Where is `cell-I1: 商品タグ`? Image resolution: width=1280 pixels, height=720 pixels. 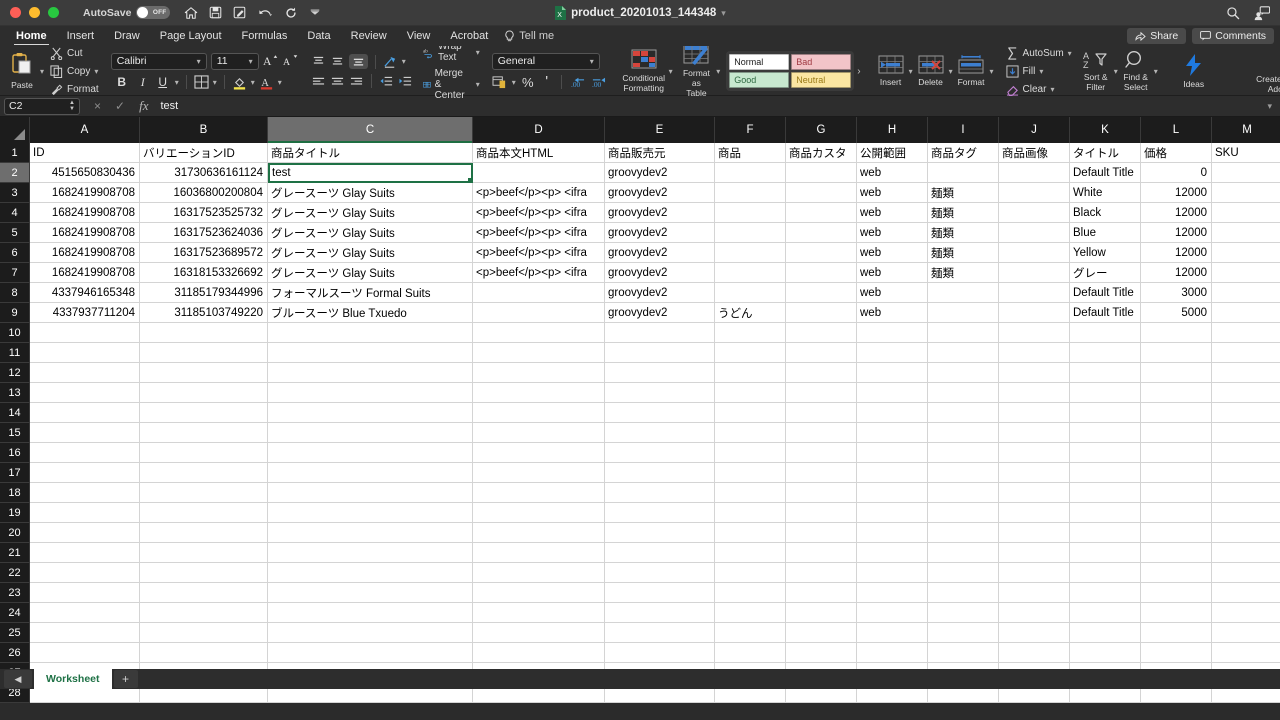 cell-I1: 商品タグ is located at coordinates (963, 153).